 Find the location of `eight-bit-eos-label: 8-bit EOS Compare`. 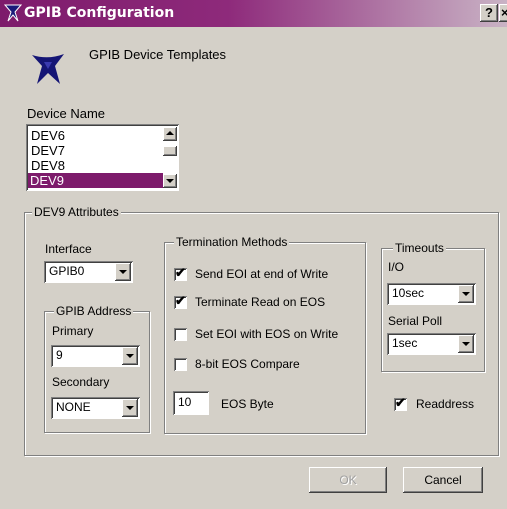

eight-bit-eos-label: 8-bit EOS Compare is located at coordinates (247, 364).